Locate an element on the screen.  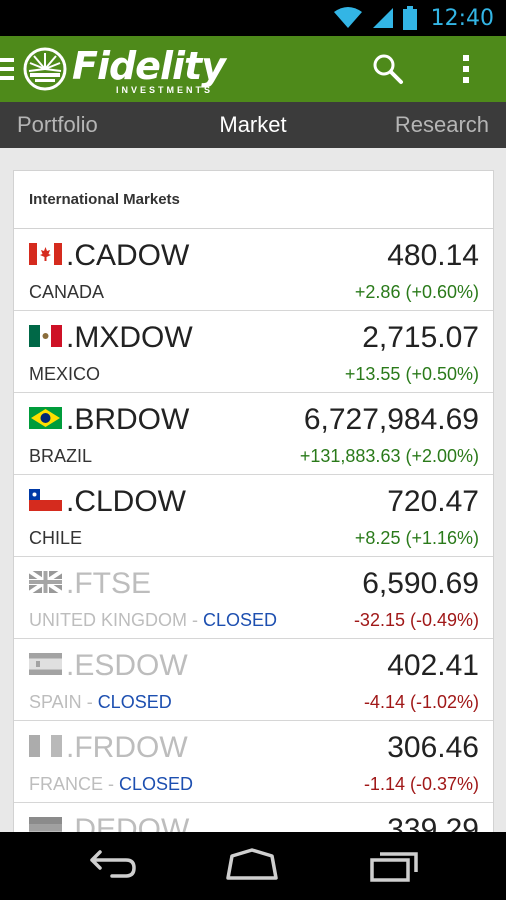
change: -4.14 (-1.02%) is located at coordinates (421, 702).